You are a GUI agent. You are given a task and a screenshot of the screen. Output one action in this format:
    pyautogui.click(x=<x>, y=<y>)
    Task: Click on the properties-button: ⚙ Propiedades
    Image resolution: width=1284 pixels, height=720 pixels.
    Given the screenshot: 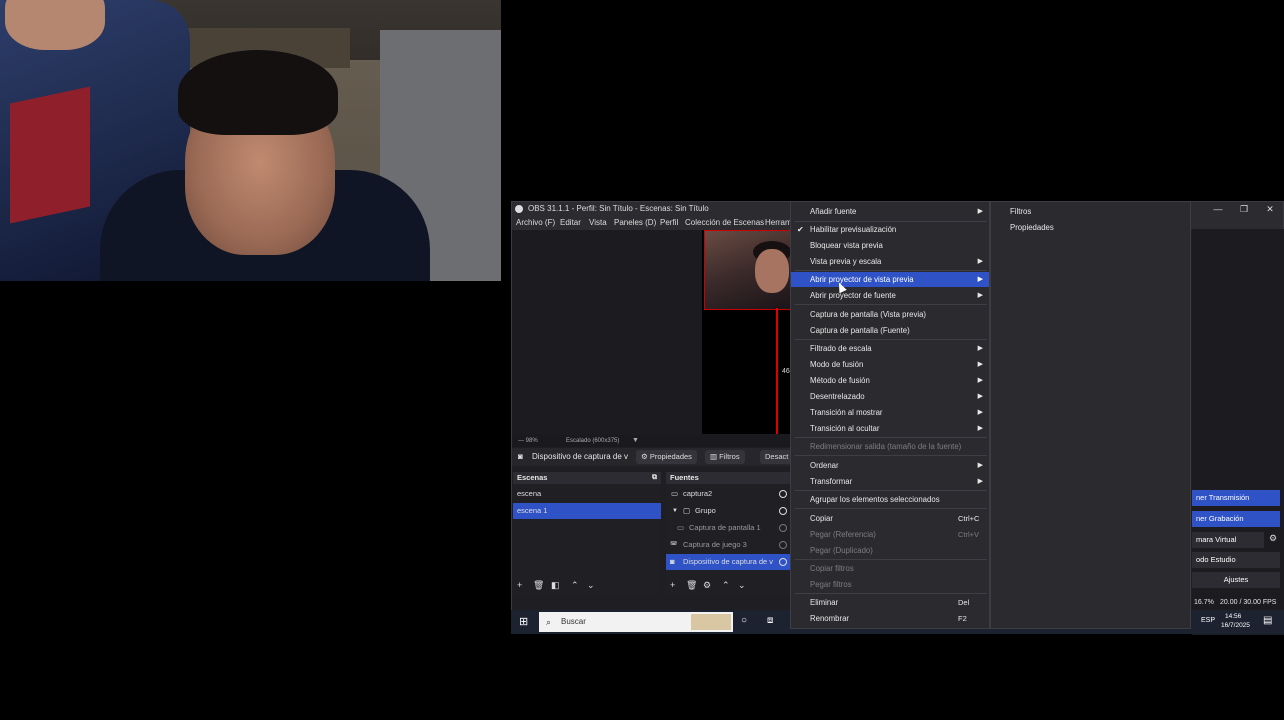 What is the action you would take?
    pyautogui.click(x=666, y=457)
    